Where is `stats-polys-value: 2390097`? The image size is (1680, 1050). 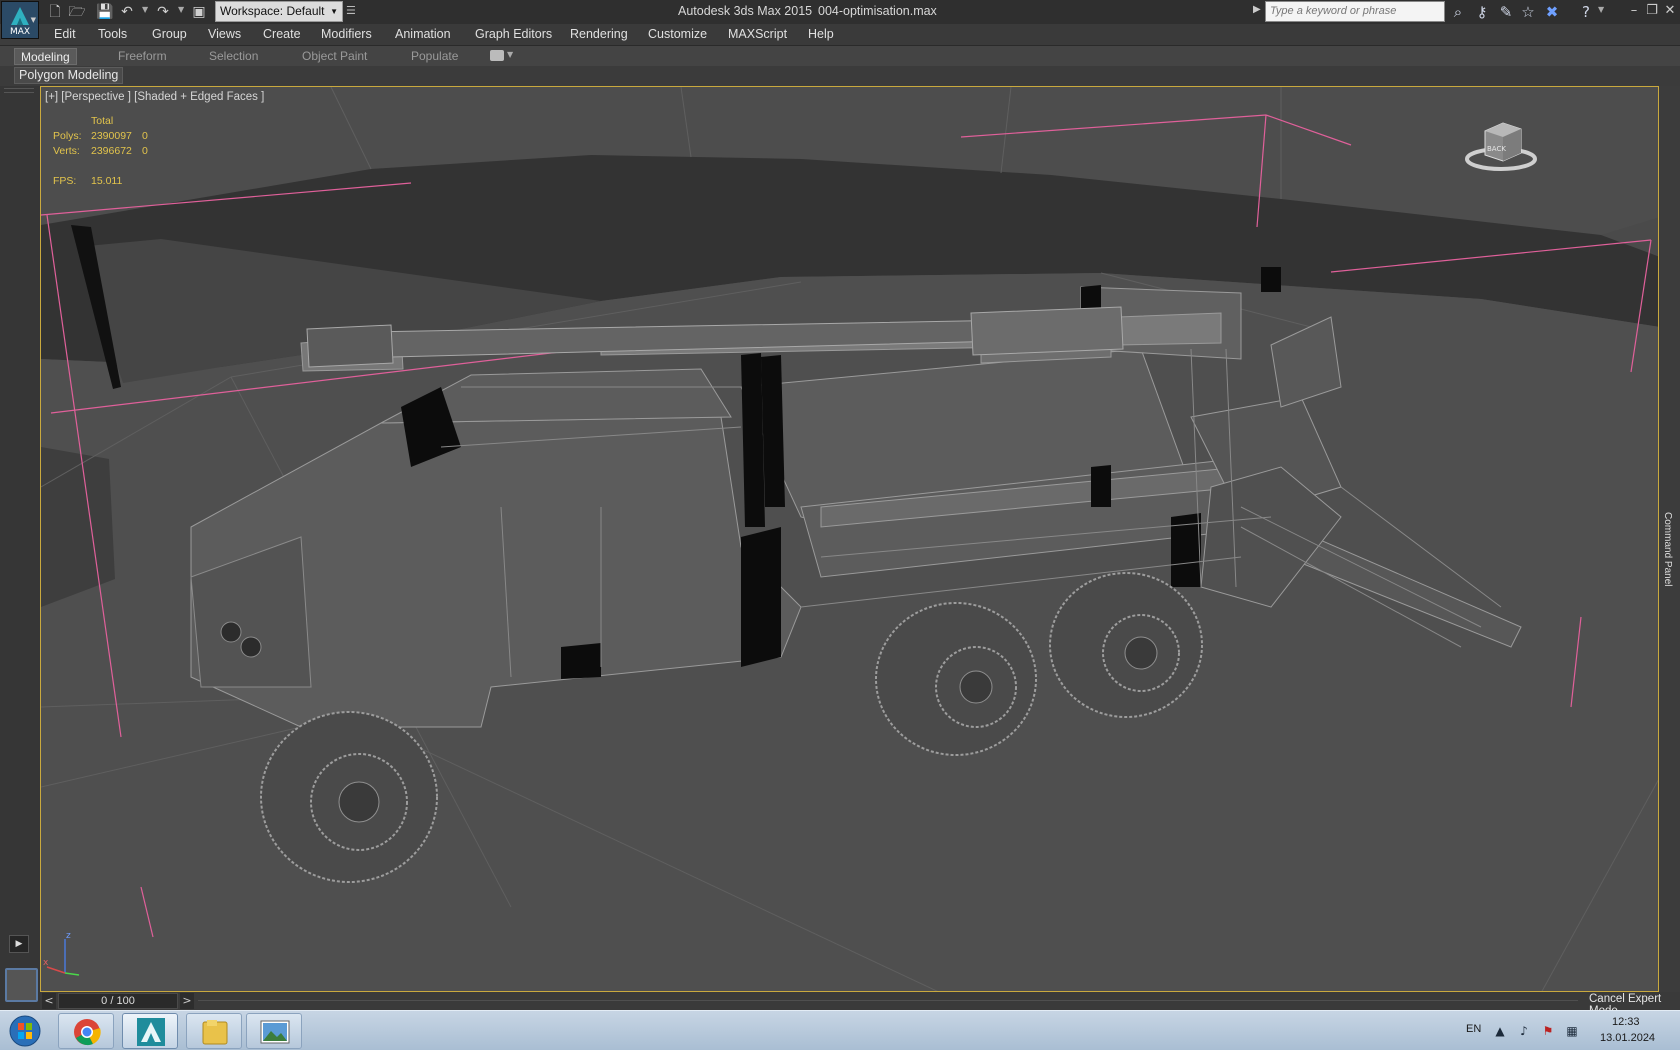 stats-polys-value: 2390097 is located at coordinates (111, 136).